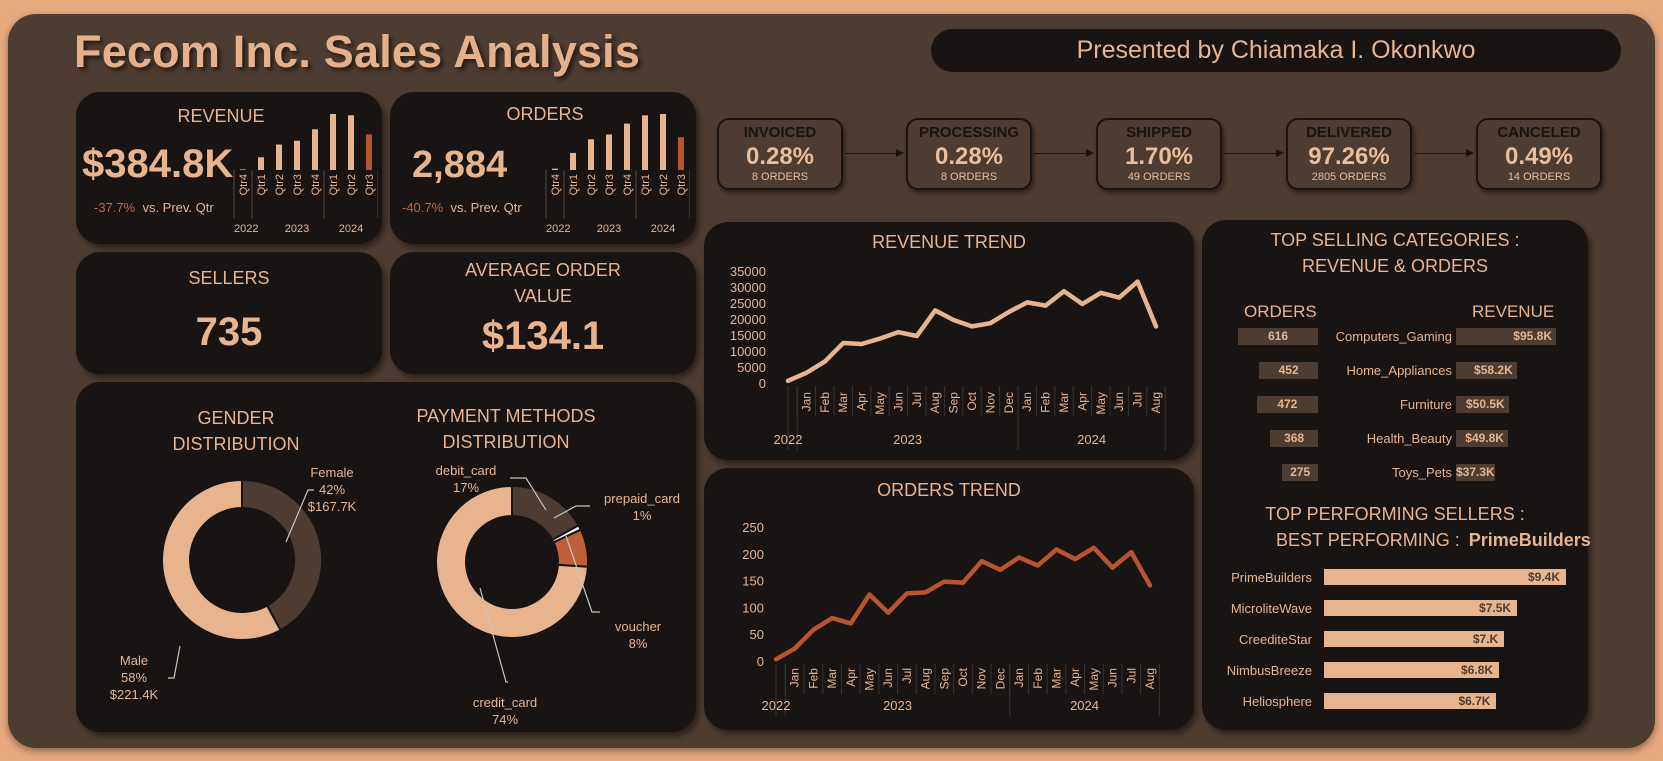  What do you see at coordinates (1269, 670) in the screenshot?
I see `seller-name: NimbusBreeze` at bounding box center [1269, 670].